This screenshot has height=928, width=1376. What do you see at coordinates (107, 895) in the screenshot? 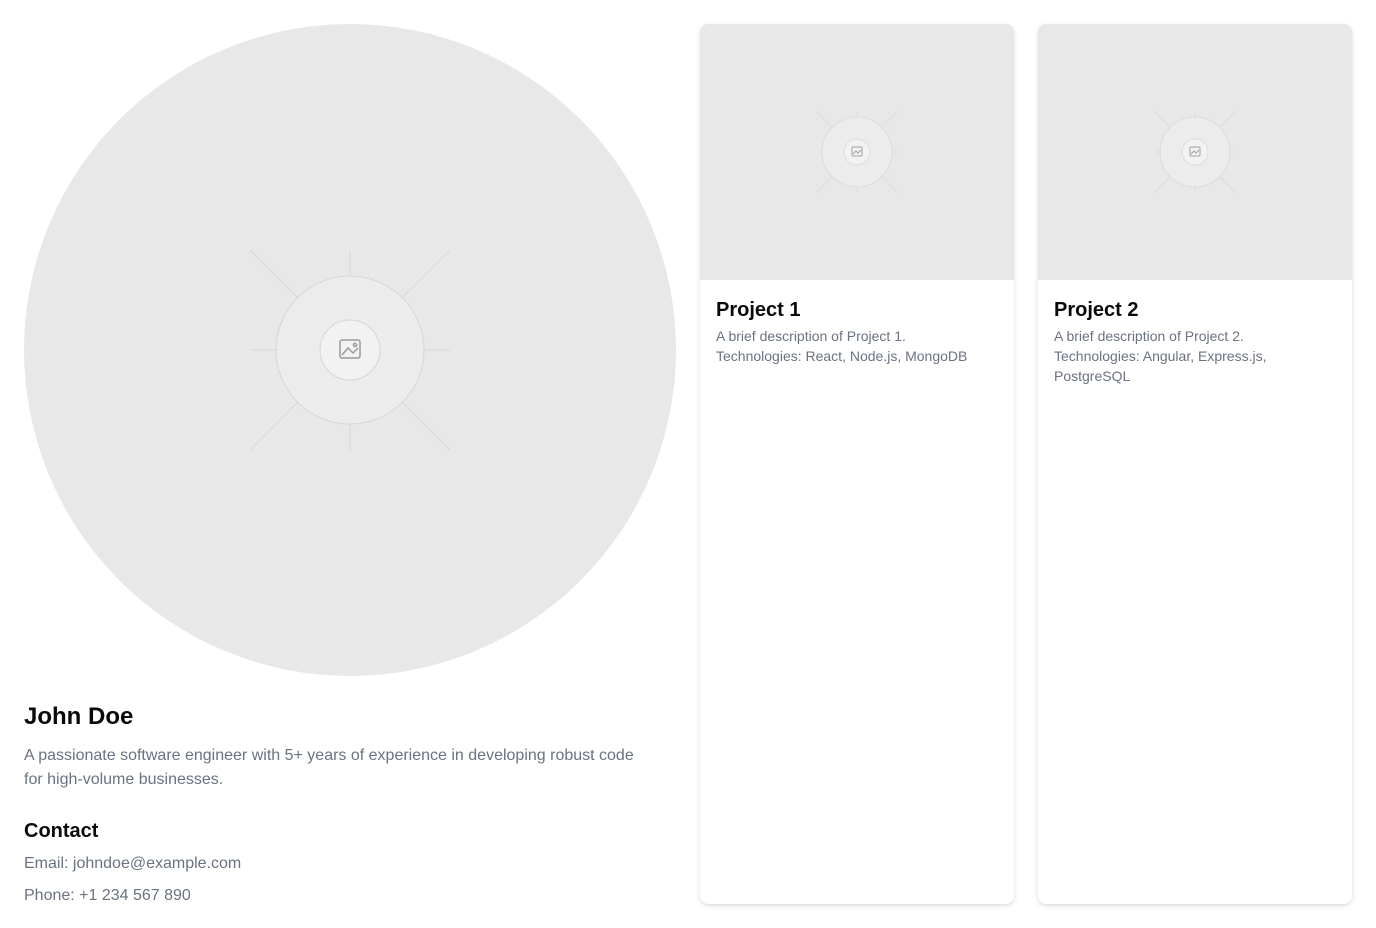
I see `contact-phone: Phone: +1 234 567 890` at bounding box center [107, 895].